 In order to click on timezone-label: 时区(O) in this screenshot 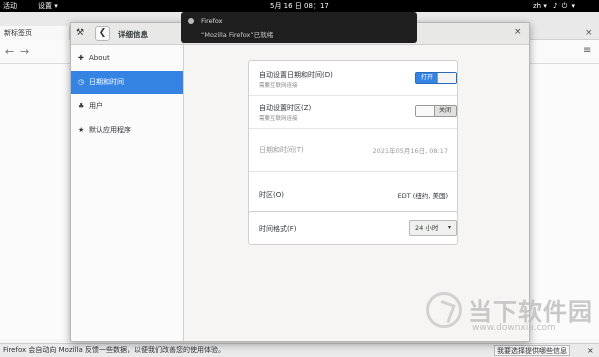, I will do `click(271, 195)`.